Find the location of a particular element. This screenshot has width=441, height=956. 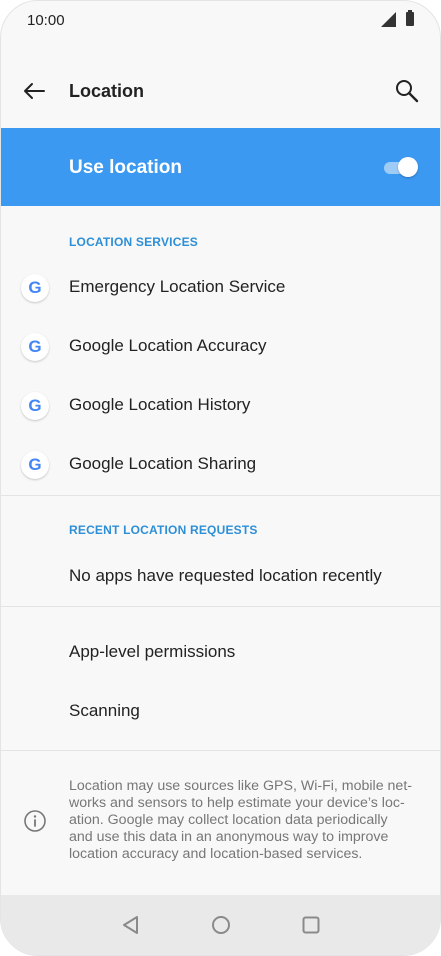

battery-icon is located at coordinates (410, 18).